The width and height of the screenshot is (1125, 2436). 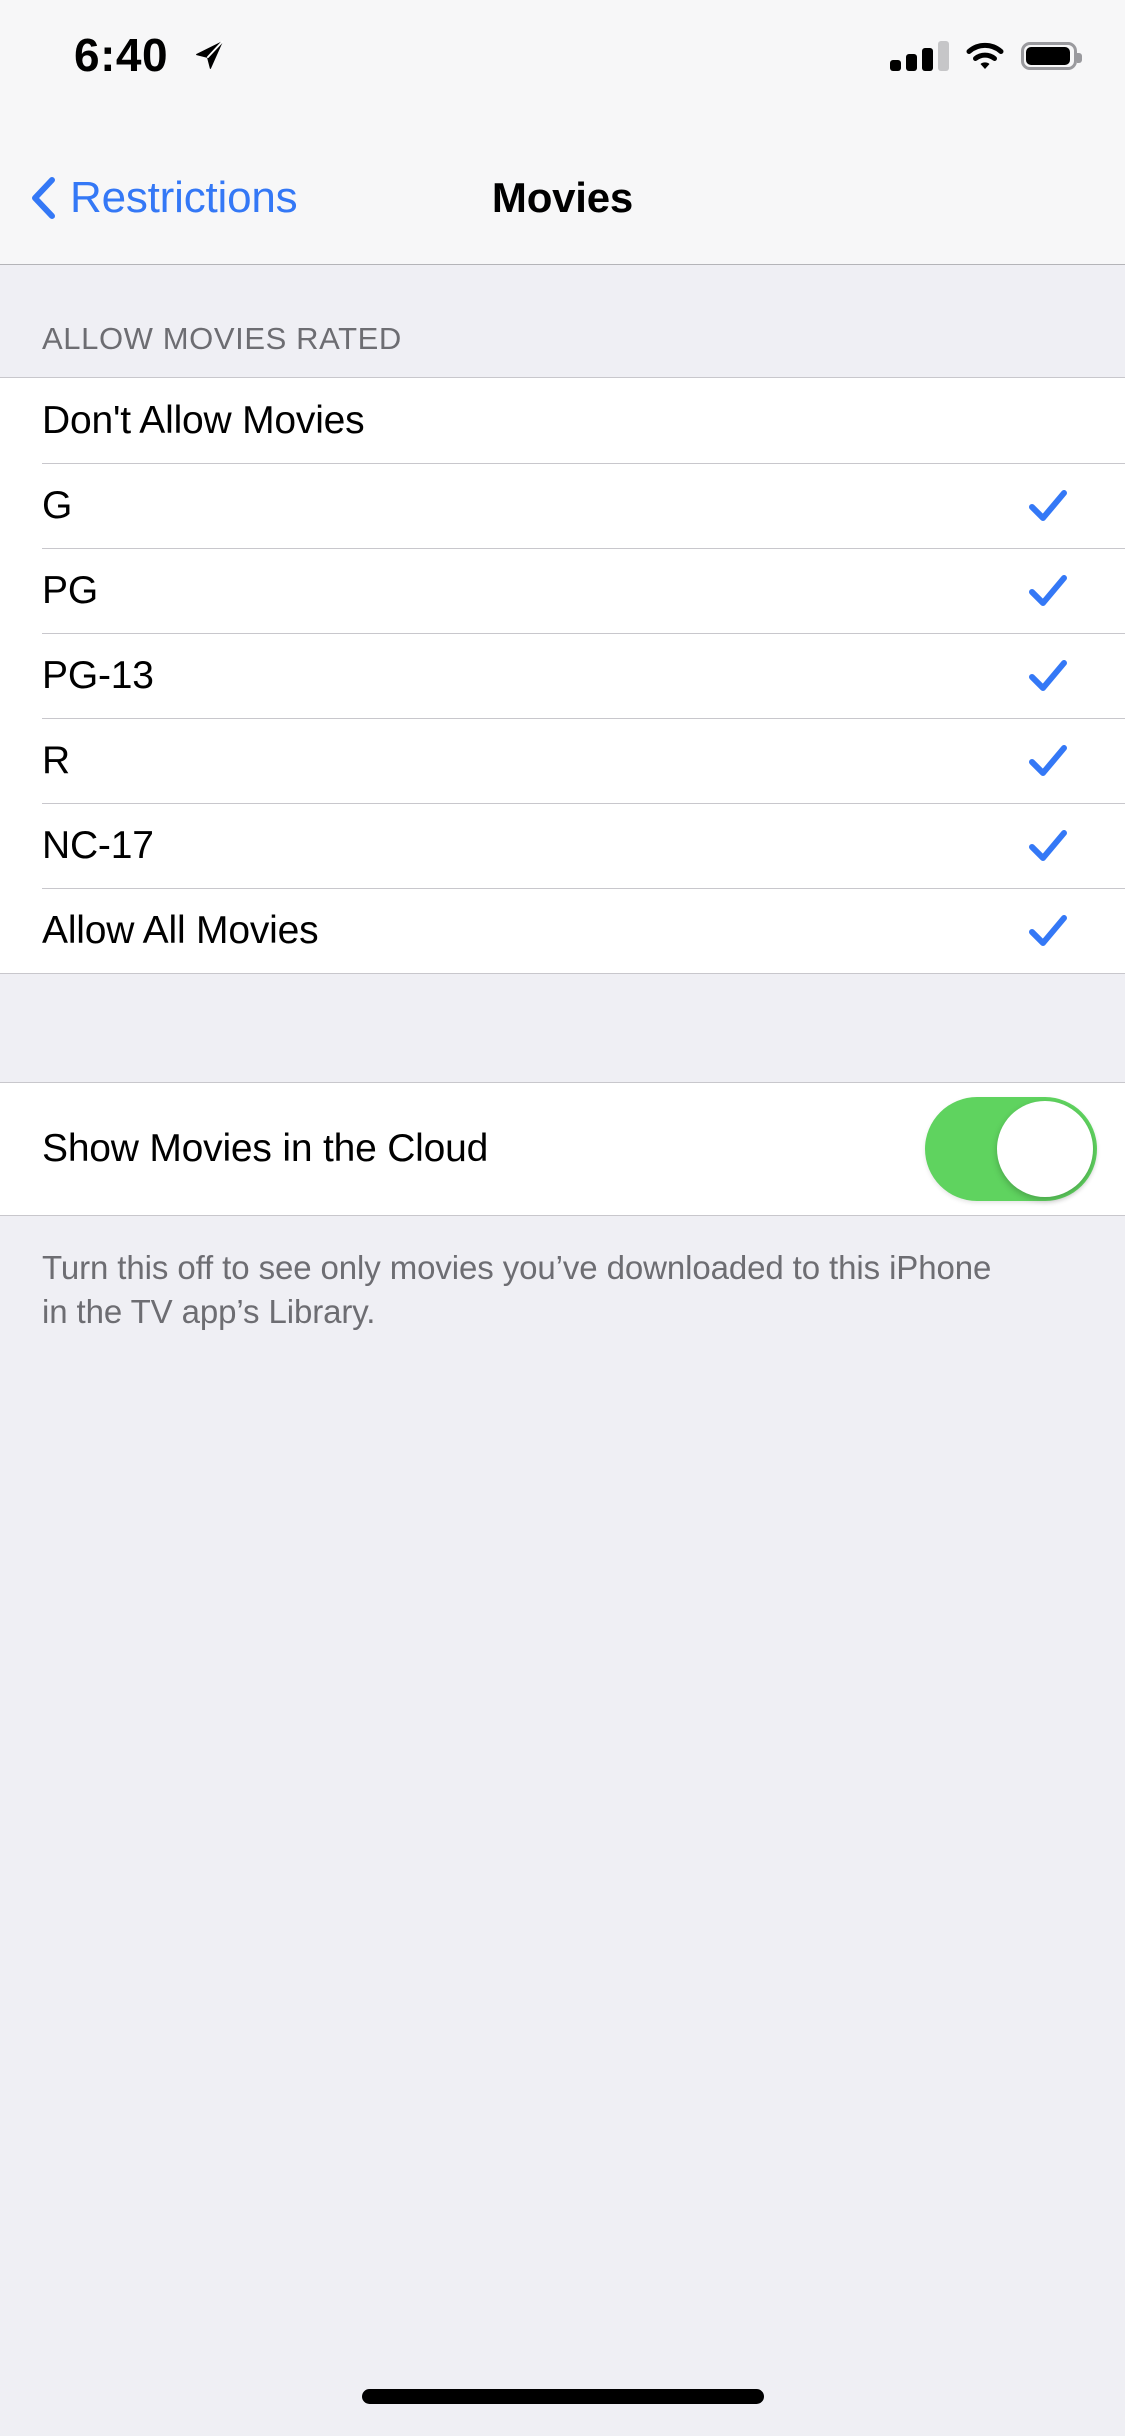 What do you see at coordinates (98, 675) in the screenshot?
I see `rating-row-label: PG-13` at bounding box center [98, 675].